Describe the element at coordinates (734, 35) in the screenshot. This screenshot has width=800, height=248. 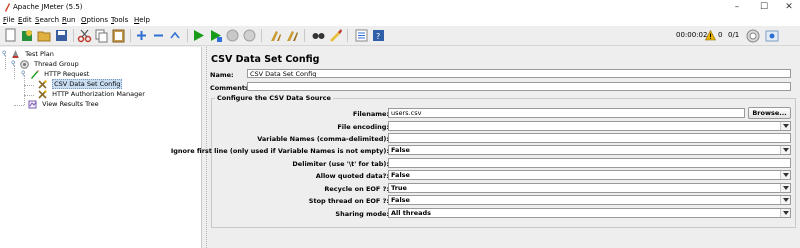
I see `active-threads: 0/1` at that location.